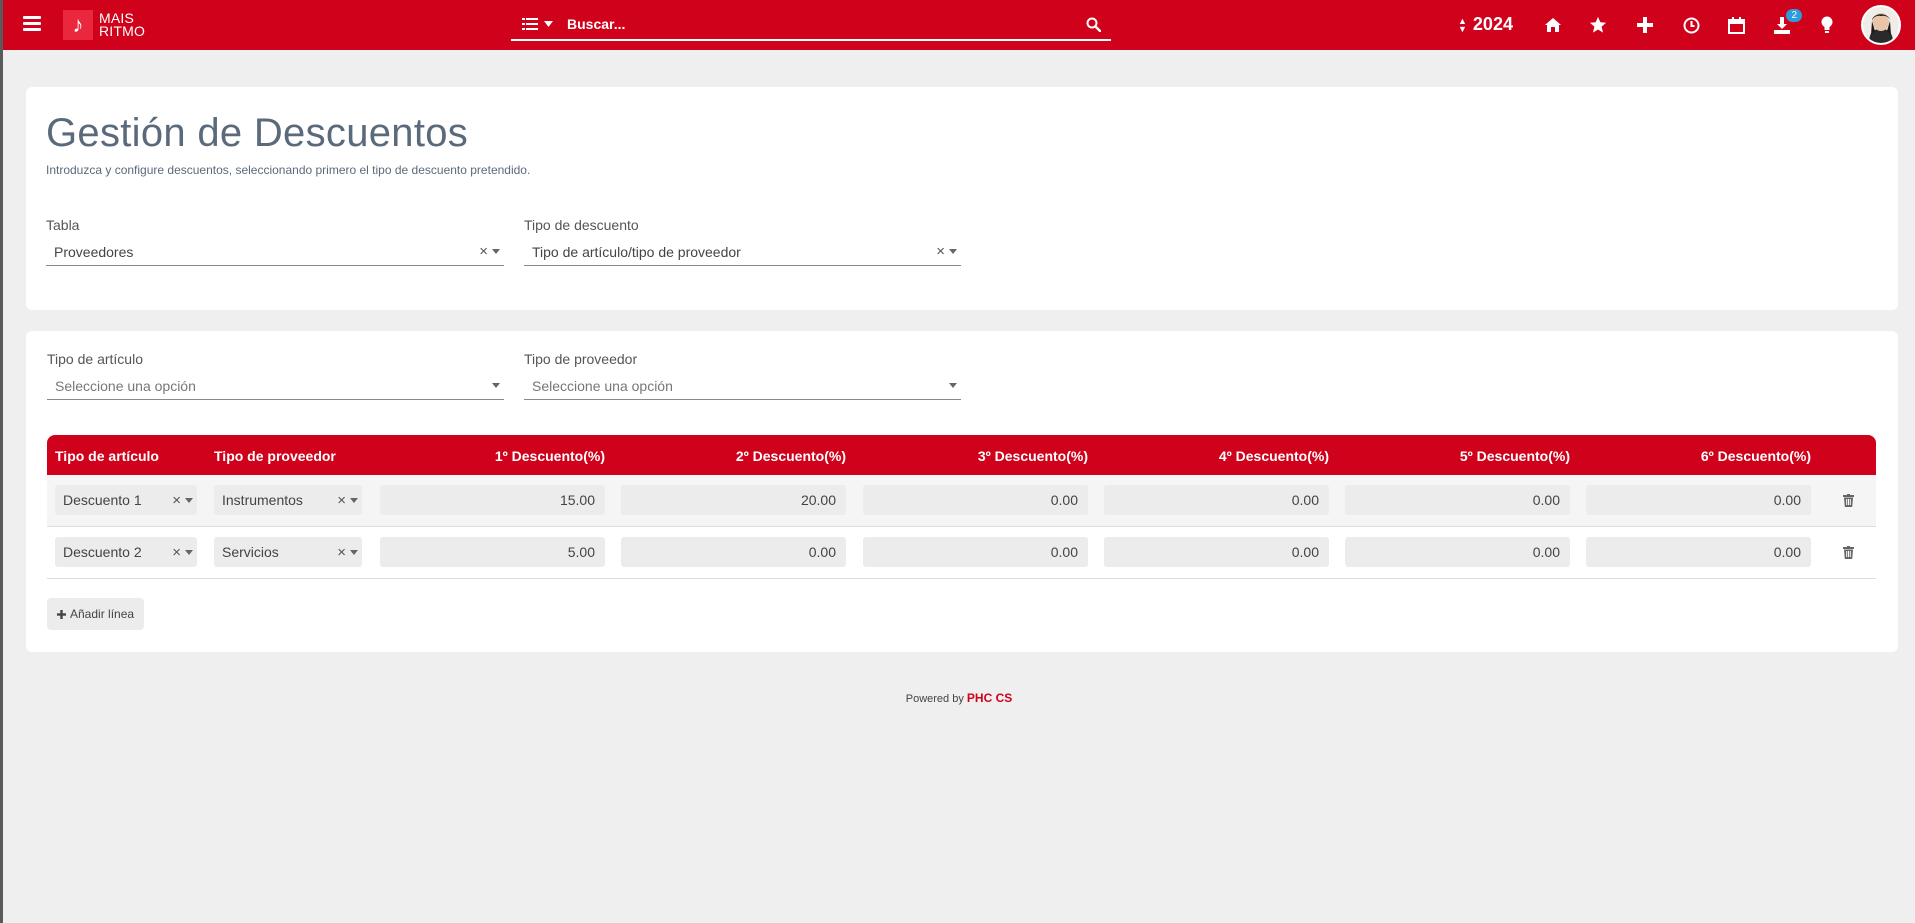  I want to click on tipo-descuento-select: Tipo de artículo/tipo de proveedor ×, so click(742, 252).